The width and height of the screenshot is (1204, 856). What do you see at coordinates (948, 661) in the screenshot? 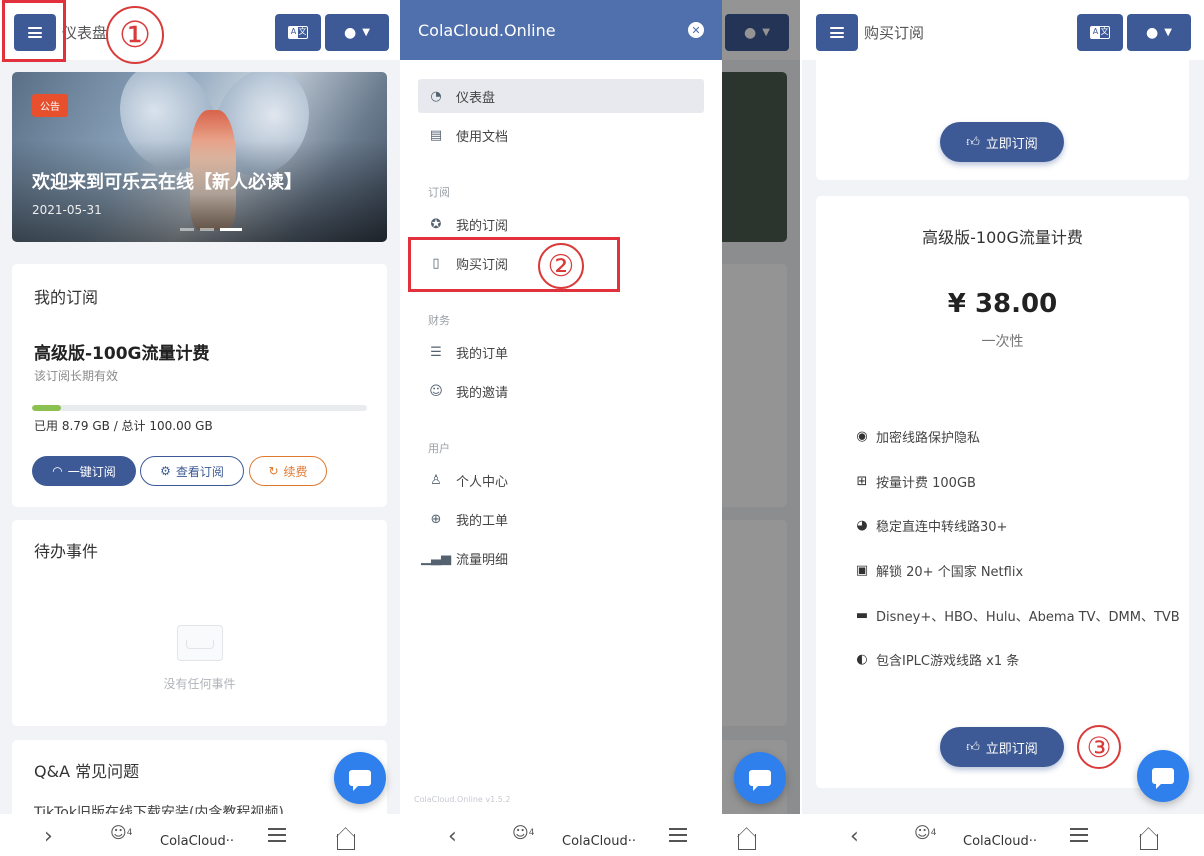
I see `feature-text: 包含IPLC游戏线路 x1 条` at bounding box center [948, 661].